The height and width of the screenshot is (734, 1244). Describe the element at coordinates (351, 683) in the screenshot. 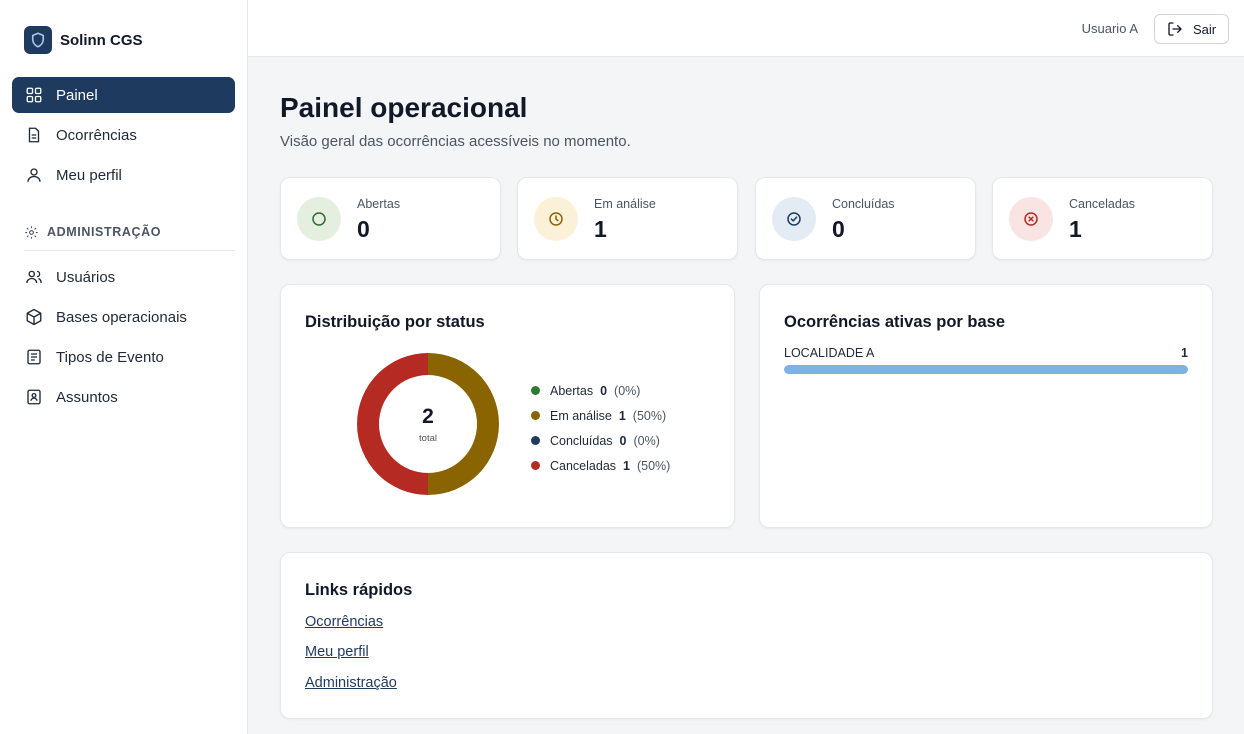

I see `quick-link-administracao: Administração` at that location.